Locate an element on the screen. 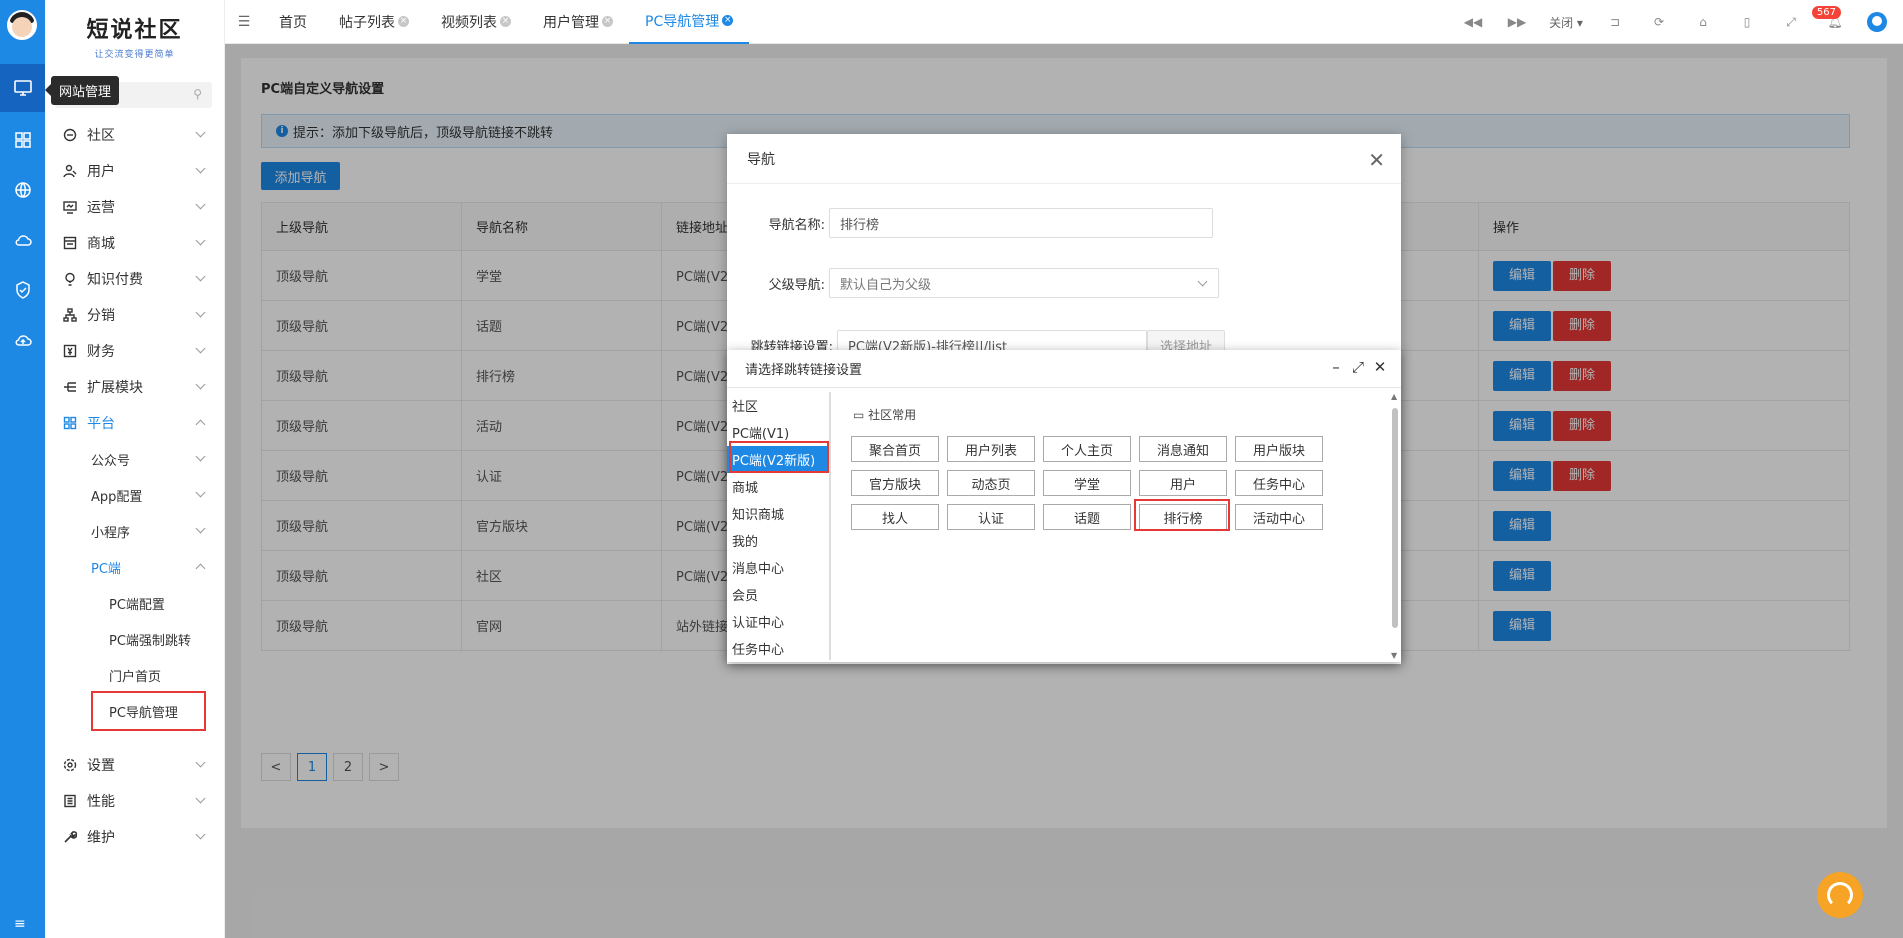 The height and width of the screenshot is (938, 1903). picker-scrollbar: ▲ ▼ is located at coordinates (1395, 526).